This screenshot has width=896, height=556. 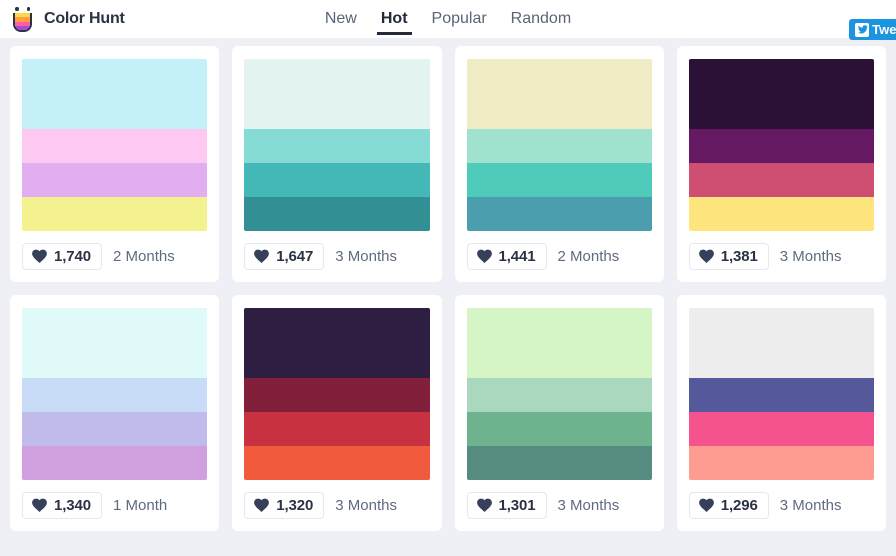 I want to click on nav-item-new: New, so click(x=341, y=19).